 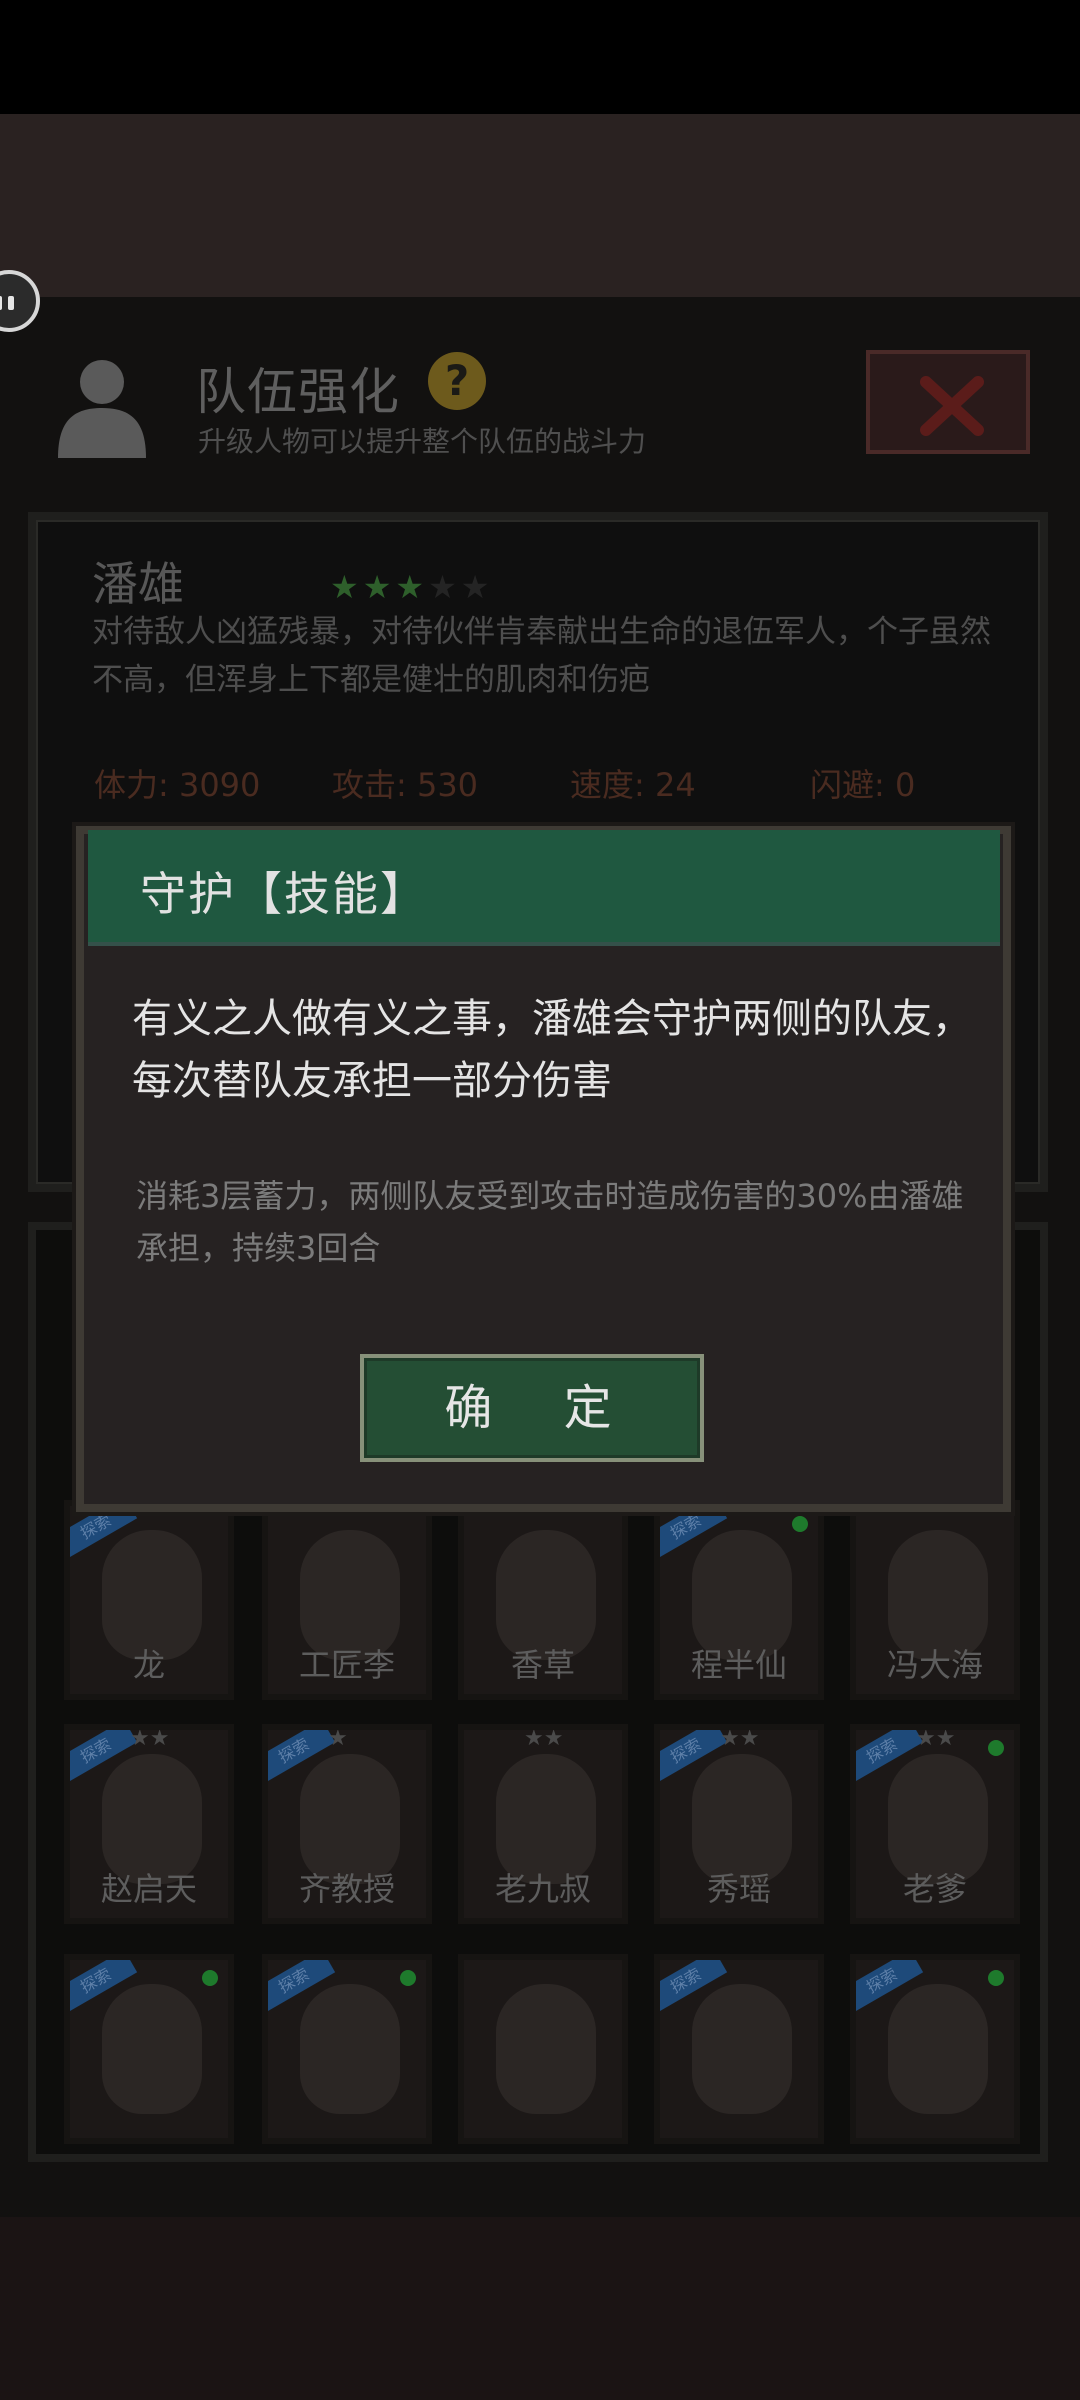 I want to click on status-bar, so click(x=540, y=57).